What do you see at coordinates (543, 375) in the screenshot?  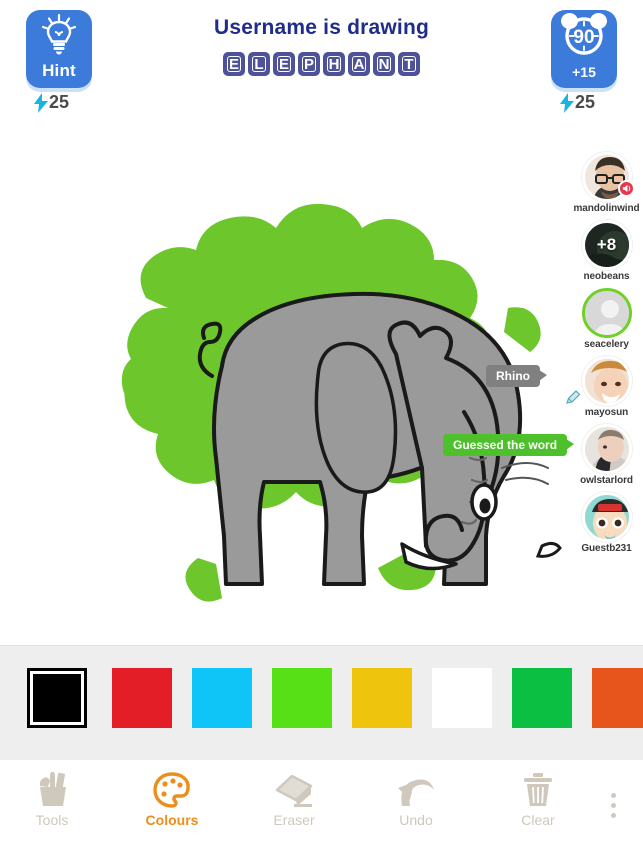 I see `bubble-tail` at bounding box center [543, 375].